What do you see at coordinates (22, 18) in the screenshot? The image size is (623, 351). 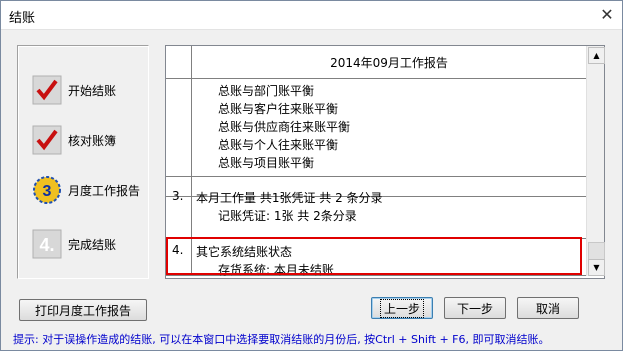 I see `window-title: 结账` at bounding box center [22, 18].